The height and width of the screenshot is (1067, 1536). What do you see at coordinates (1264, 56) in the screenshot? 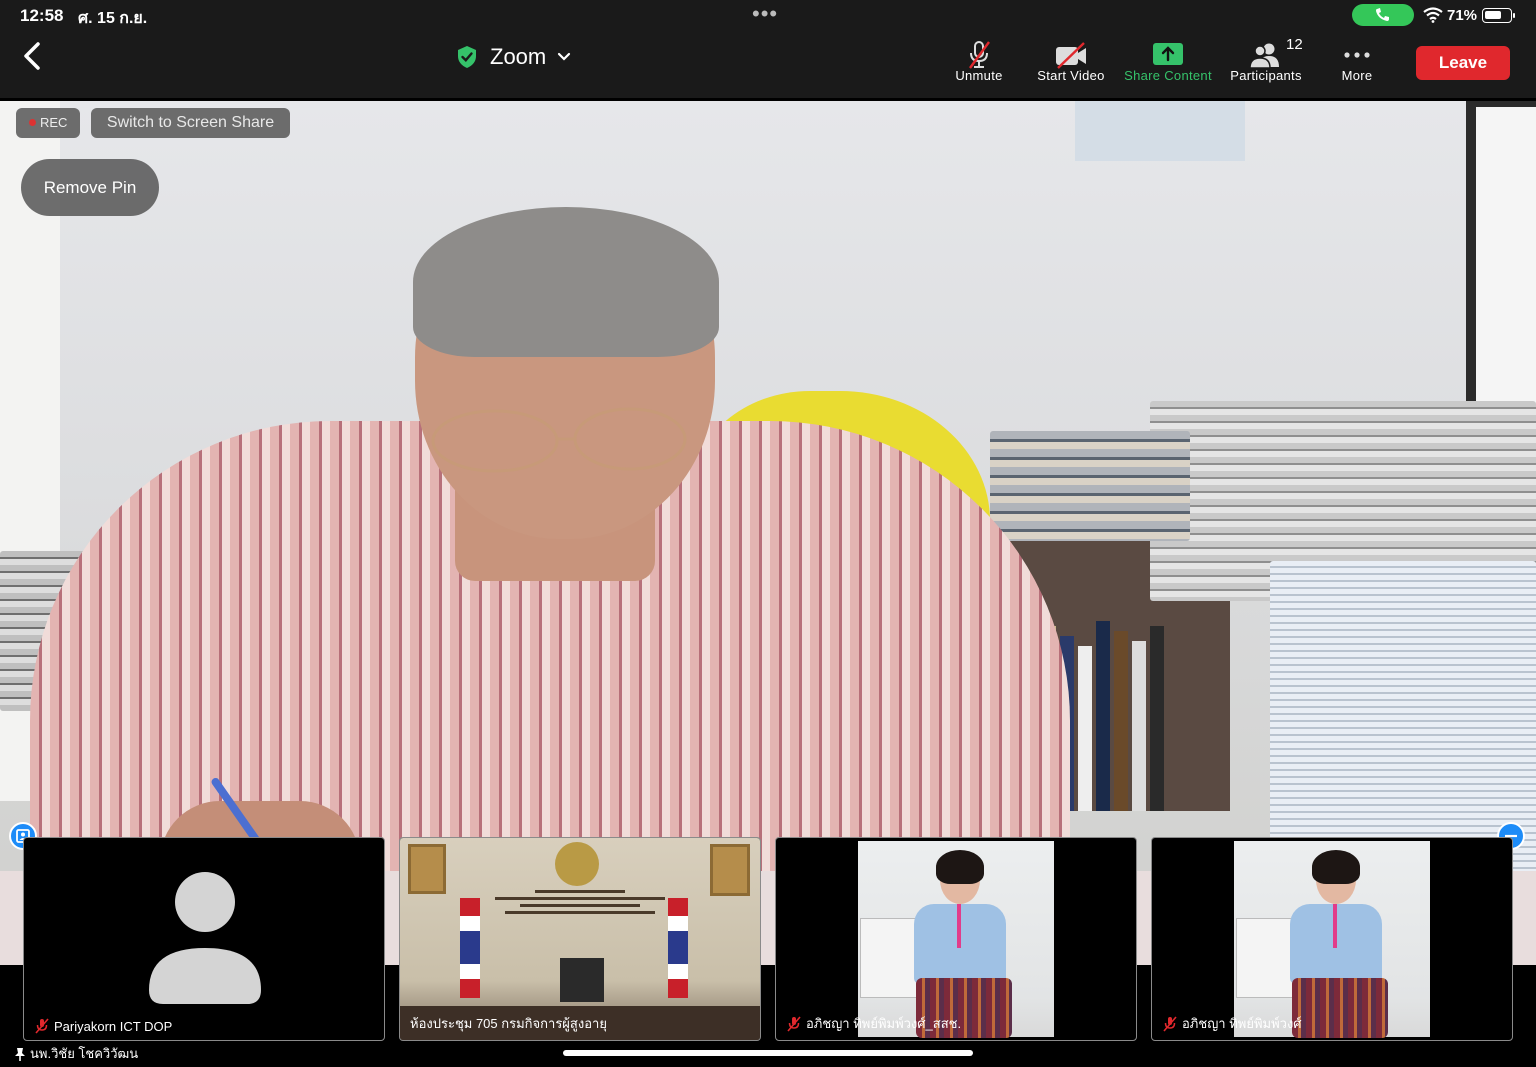
I see `participants-icon` at bounding box center [1264, 56].